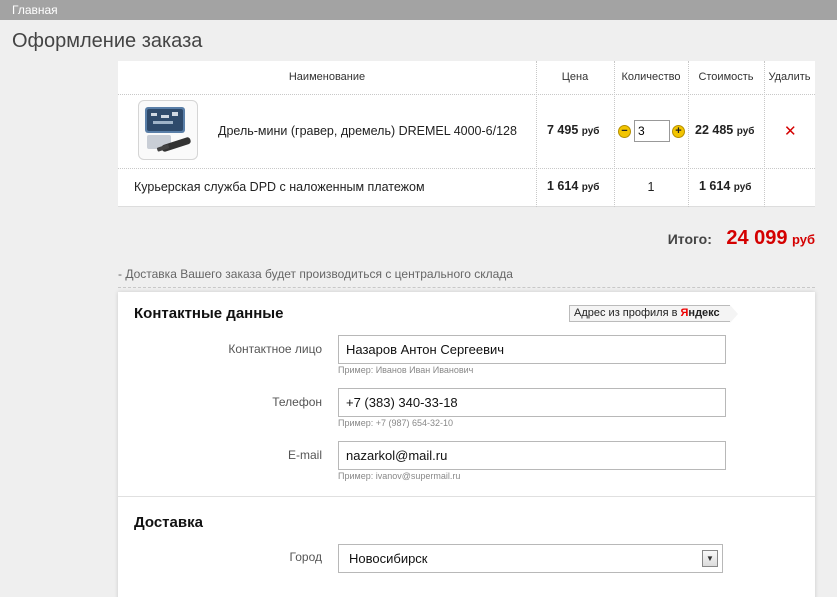  What do you see at coordinates (297, 402) in the screenshot?
I see `phone-label: Телефон` at bounding box center [297, 402].